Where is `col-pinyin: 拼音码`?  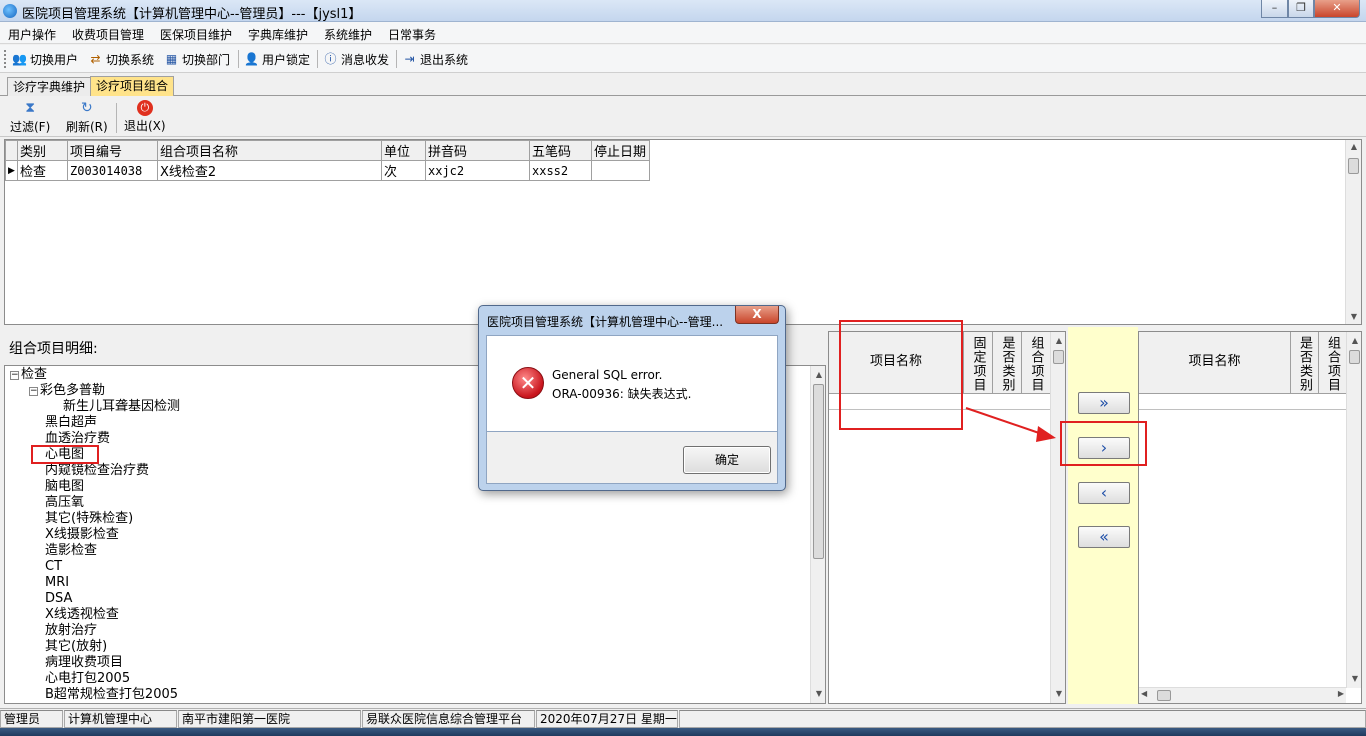
col-pinyin: 拼音码 is located at coordinates (477, 150).